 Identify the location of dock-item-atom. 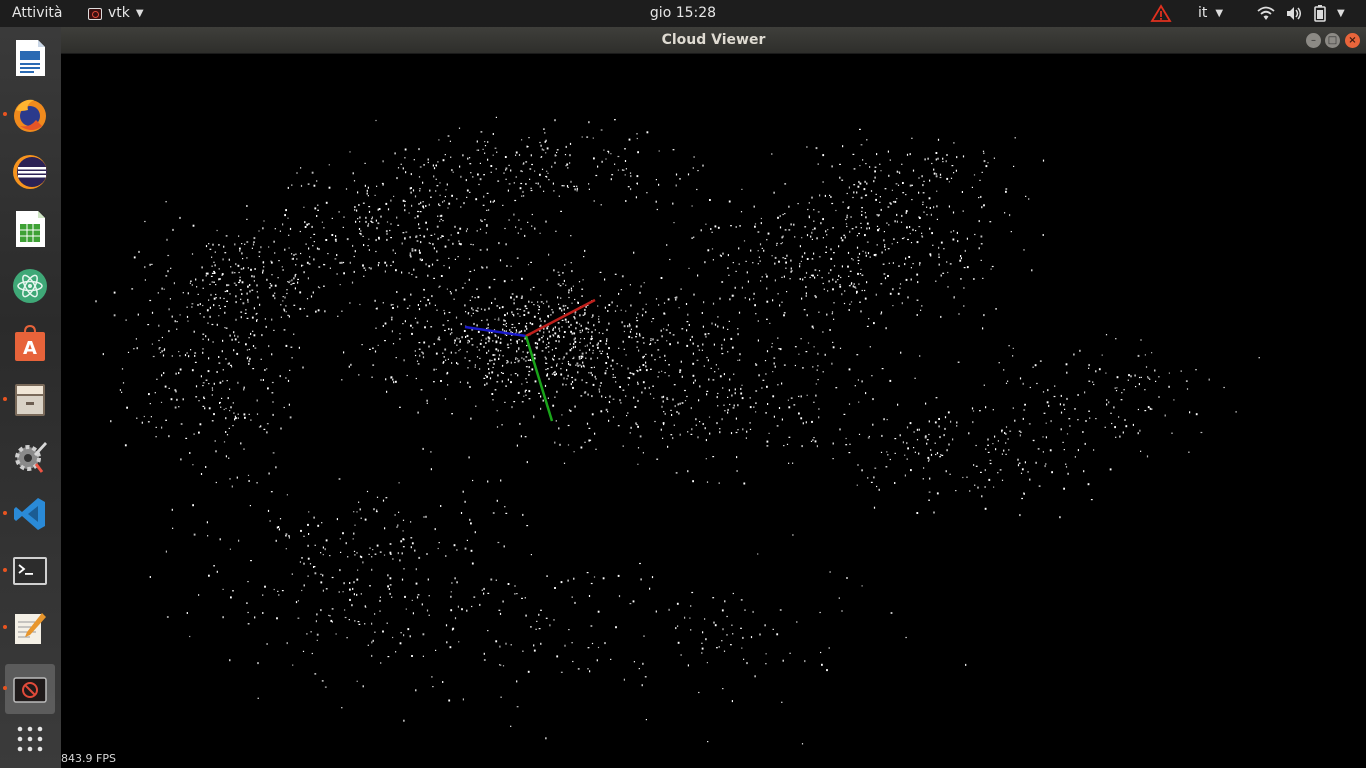
(30, 286).